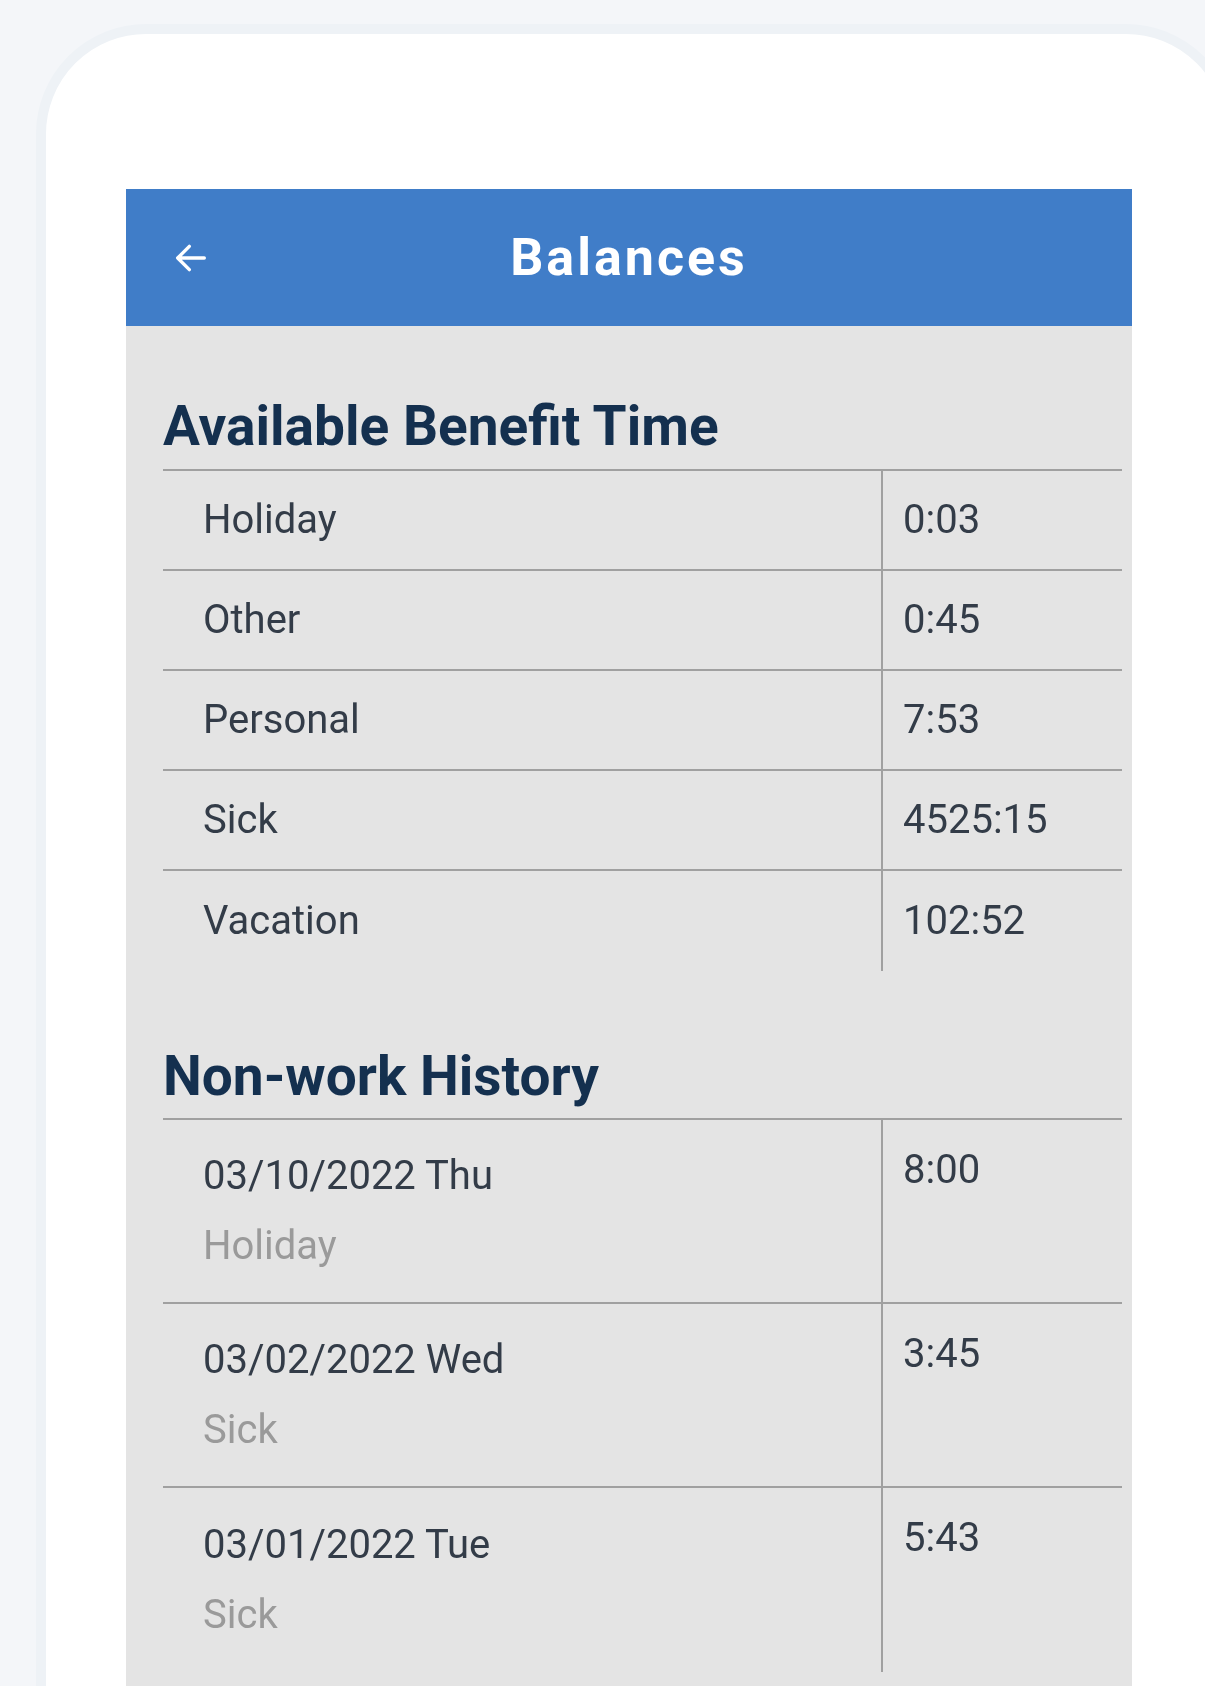 The width and height of the screenshot is (1205, 1686). I want to click on section-heading: Available Benefit Time, so click(441, 426).